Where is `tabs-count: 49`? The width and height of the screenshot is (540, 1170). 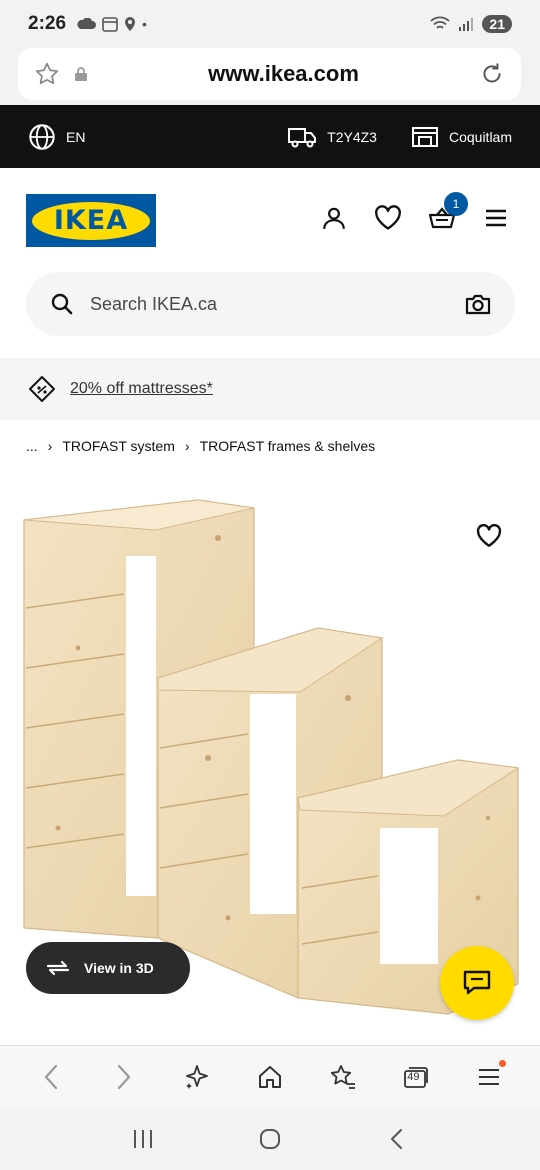
tabs-count: 49 is located at coordinates (413, 1076).